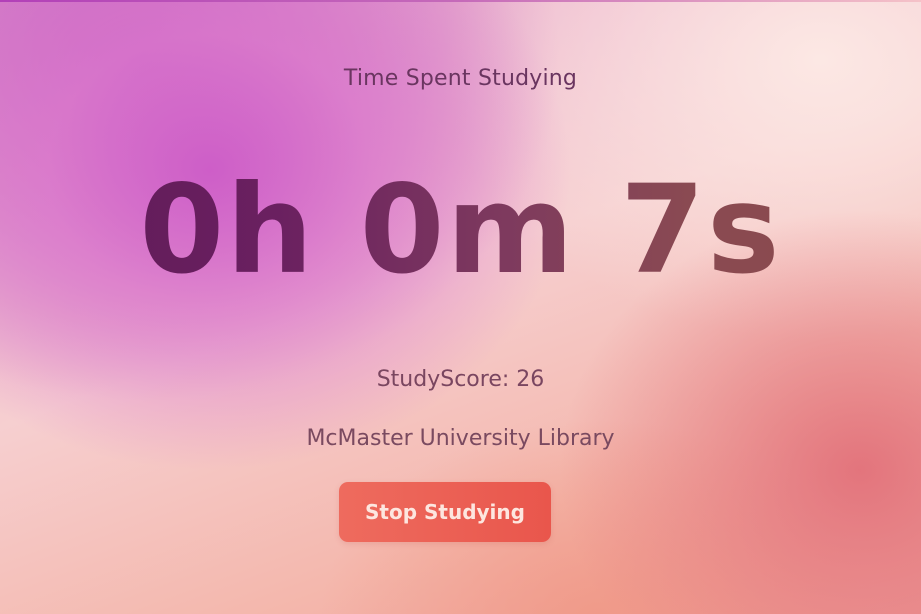 Image resolution: width=921 pixels, height=614 pixels. What do you see at coordinates (460, 379) in the screenshot?
I see `study-score: StudyScore: 26` at bounding box center [460, 379].